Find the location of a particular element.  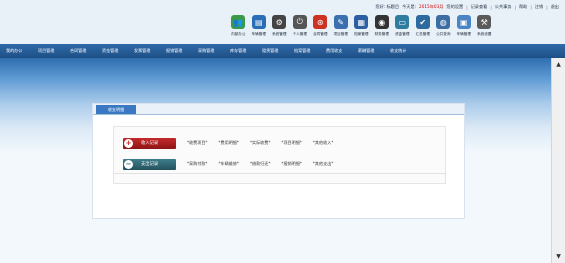

vertical-scrollbar: ▲ ▼ is located at coordinates (558, 160).